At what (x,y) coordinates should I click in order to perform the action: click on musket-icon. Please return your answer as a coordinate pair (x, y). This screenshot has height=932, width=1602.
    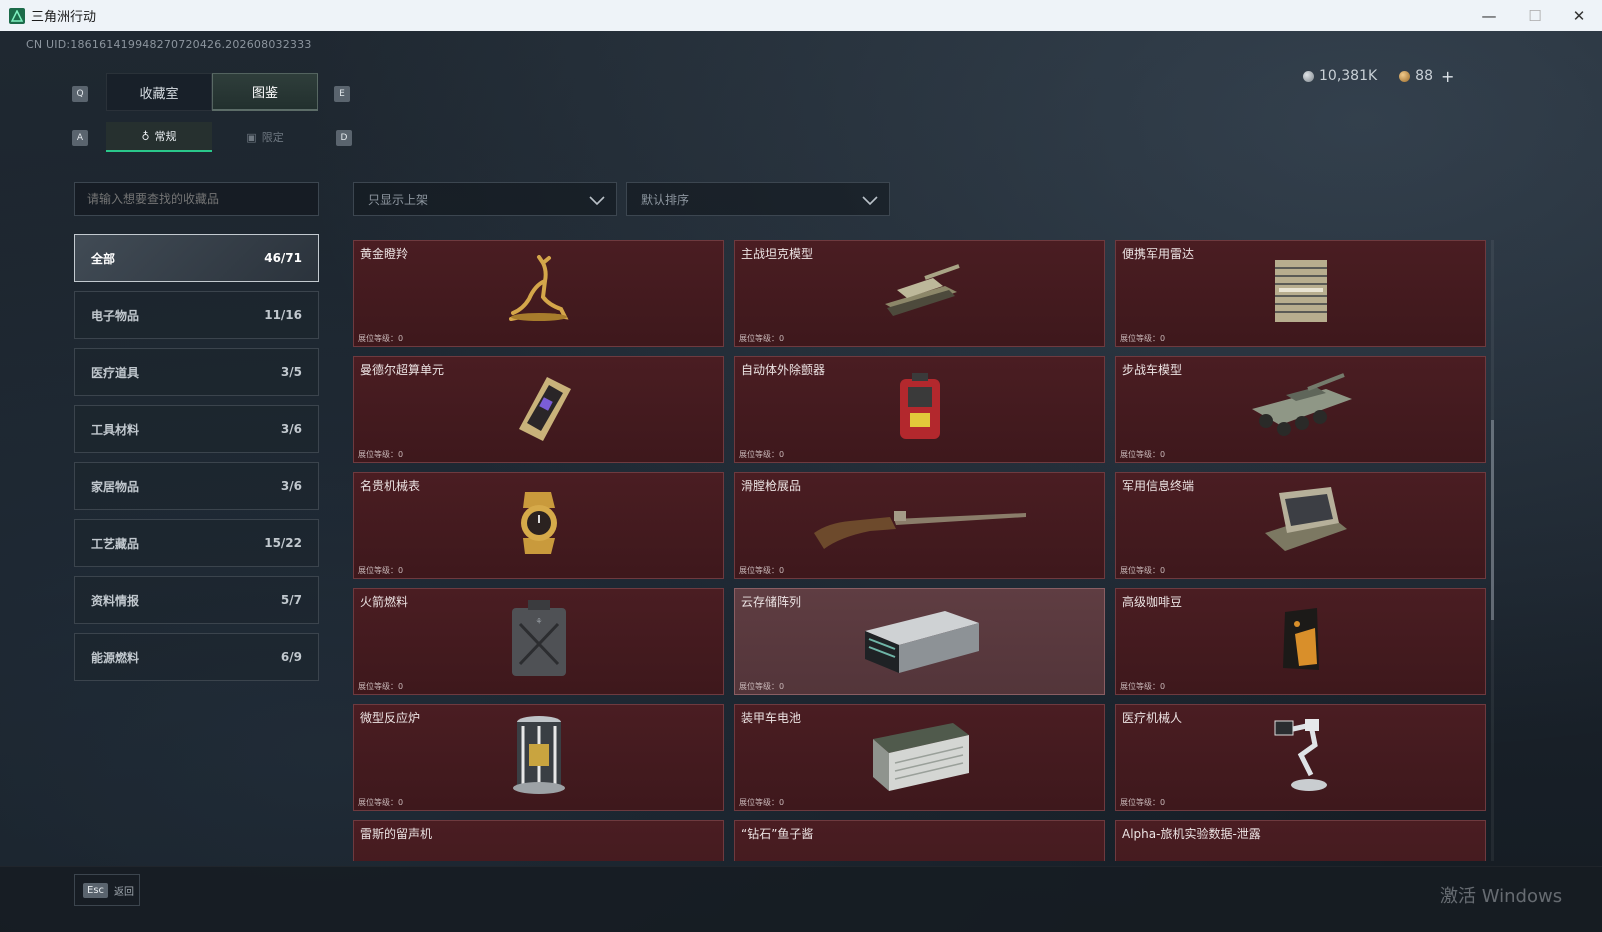
    Looking at the image, I should click on (920, 525).